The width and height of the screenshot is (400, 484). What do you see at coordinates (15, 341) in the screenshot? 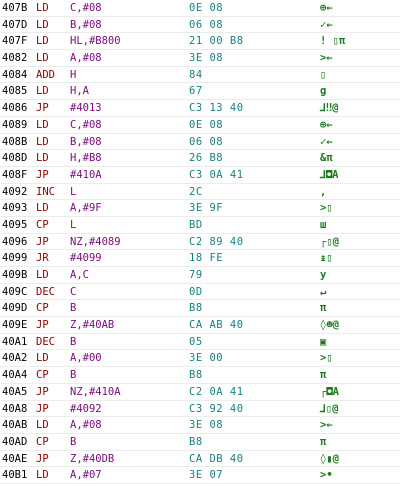
I see `address-cell: 40A1` at bounding box center [15, 341].